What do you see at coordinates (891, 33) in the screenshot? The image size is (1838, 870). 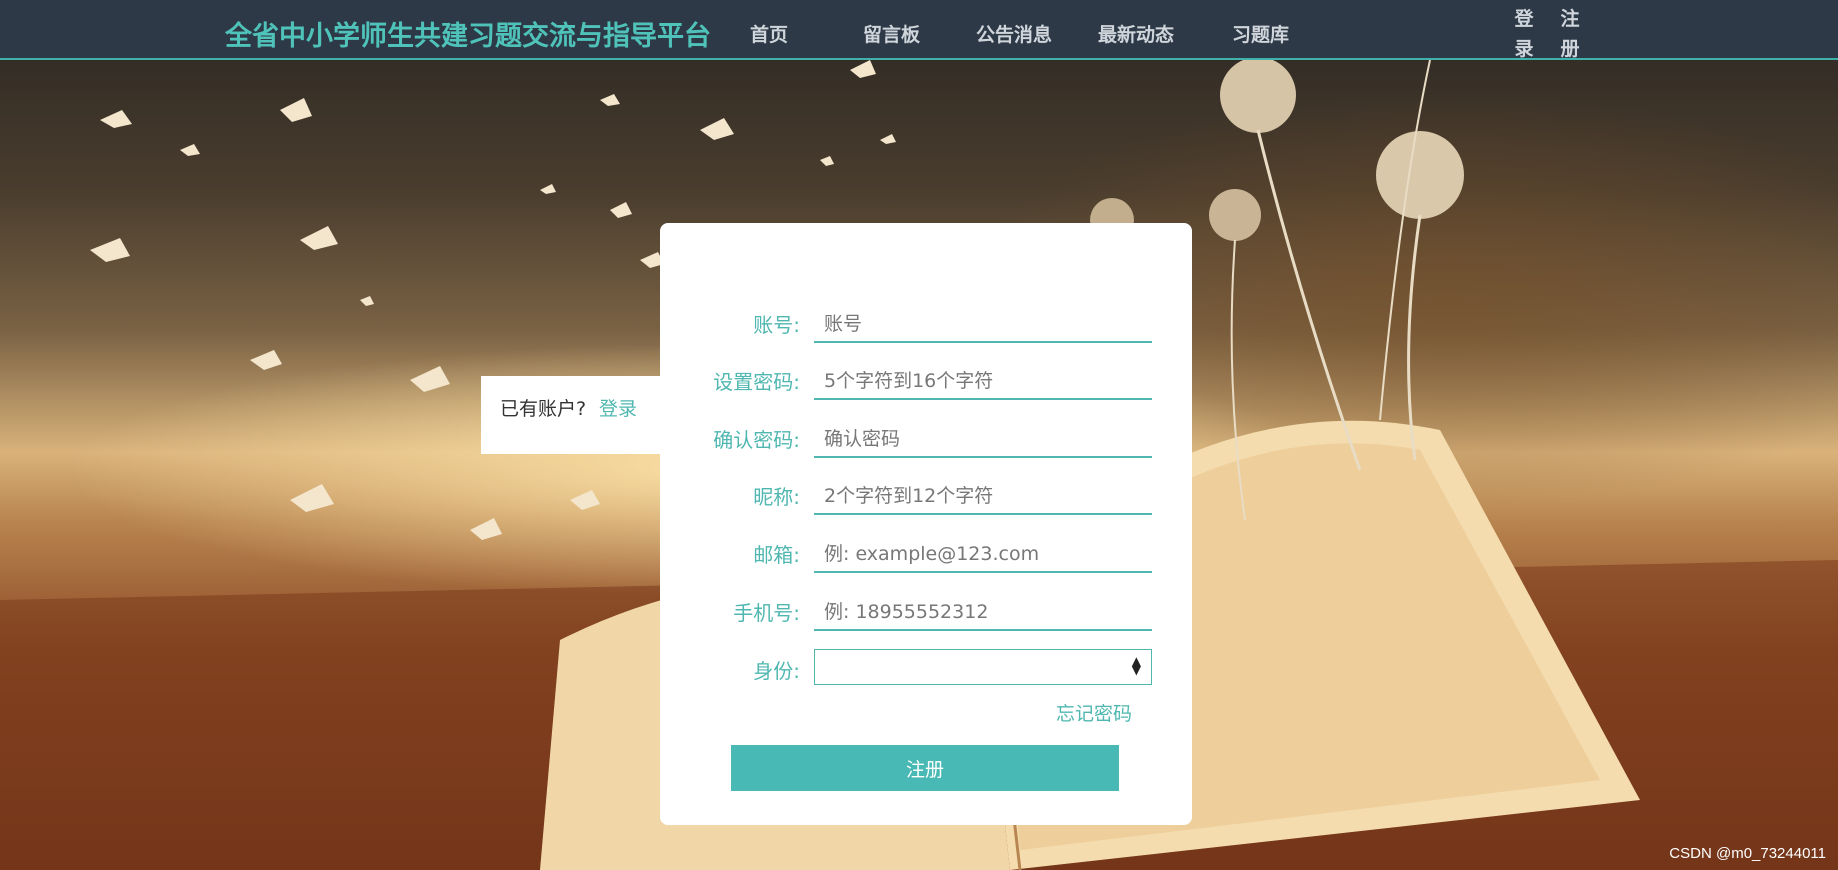 I see `nav-link-message-board: 留言板` at bounding box center [891, 33].